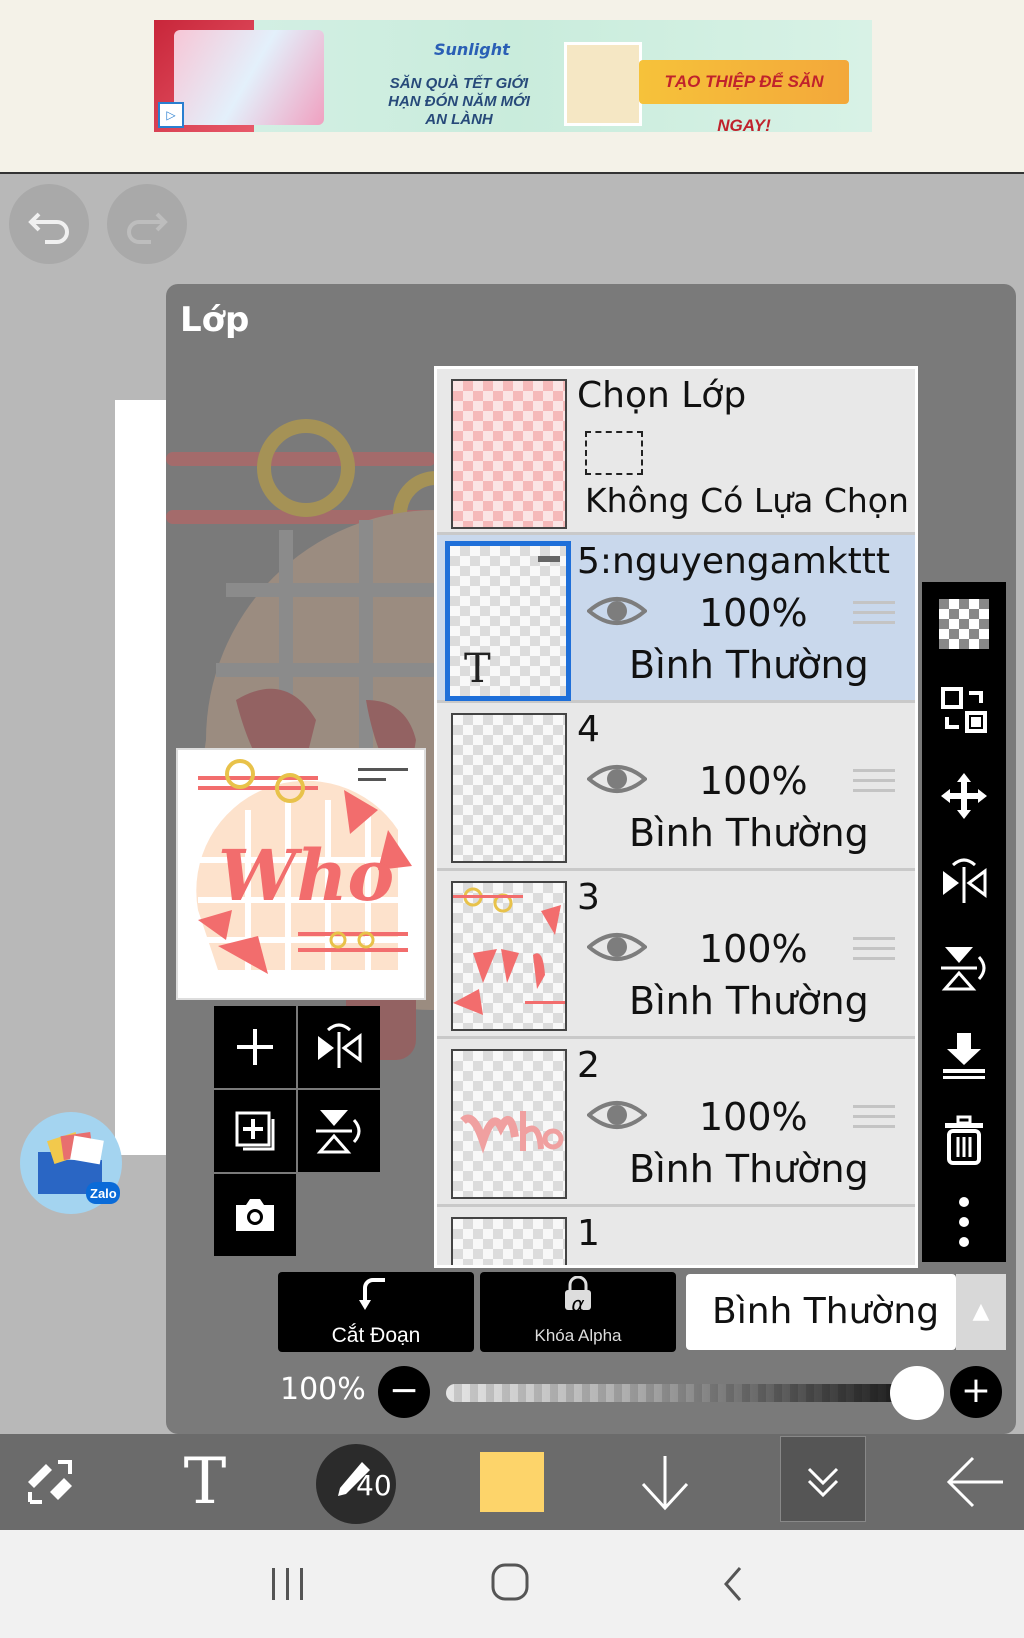  I want to click on marquee-icon, so click(614, 453).